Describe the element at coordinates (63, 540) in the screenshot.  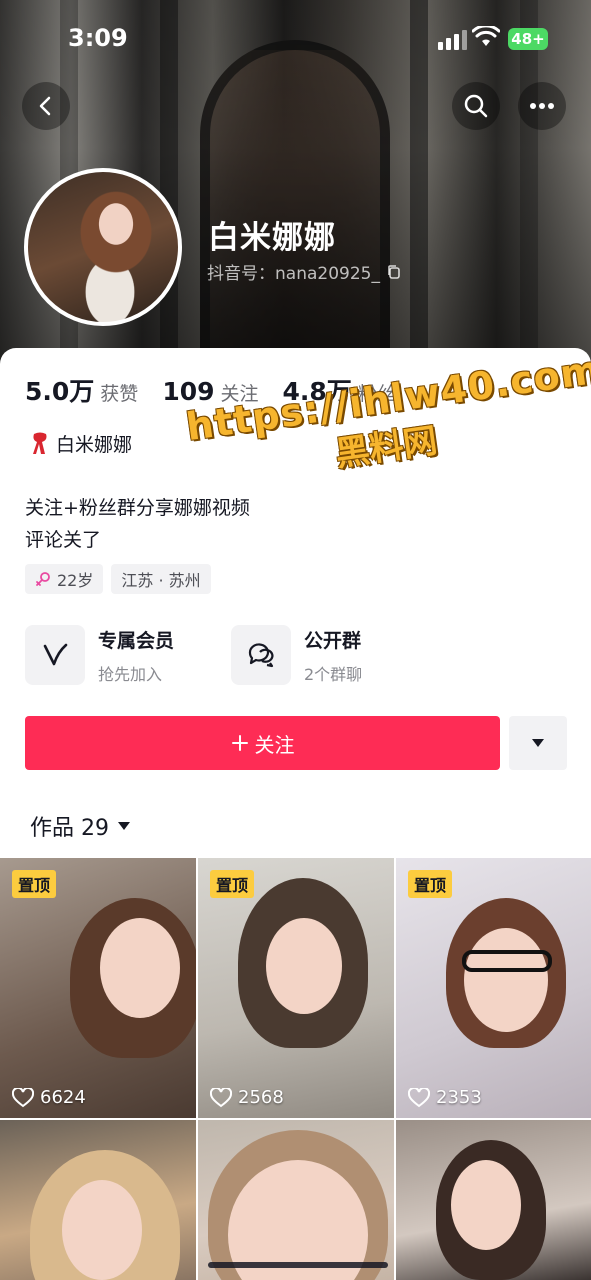
I see `bio-line: 评论关了` at that location.